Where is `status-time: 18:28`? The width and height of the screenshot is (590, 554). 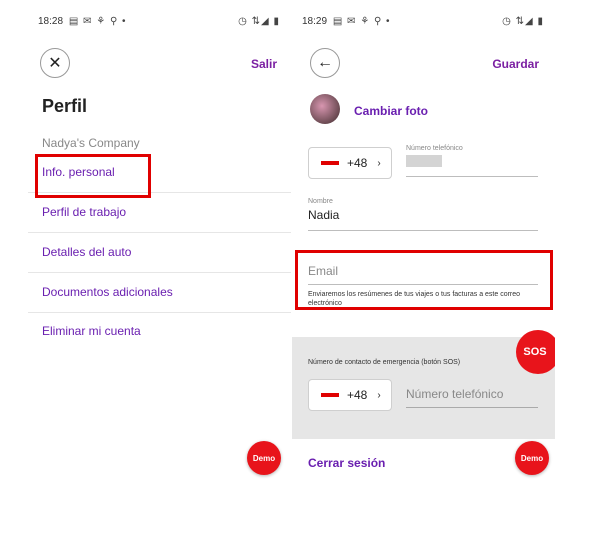
status-time: 18:28 is located at coordinates (51, 21).